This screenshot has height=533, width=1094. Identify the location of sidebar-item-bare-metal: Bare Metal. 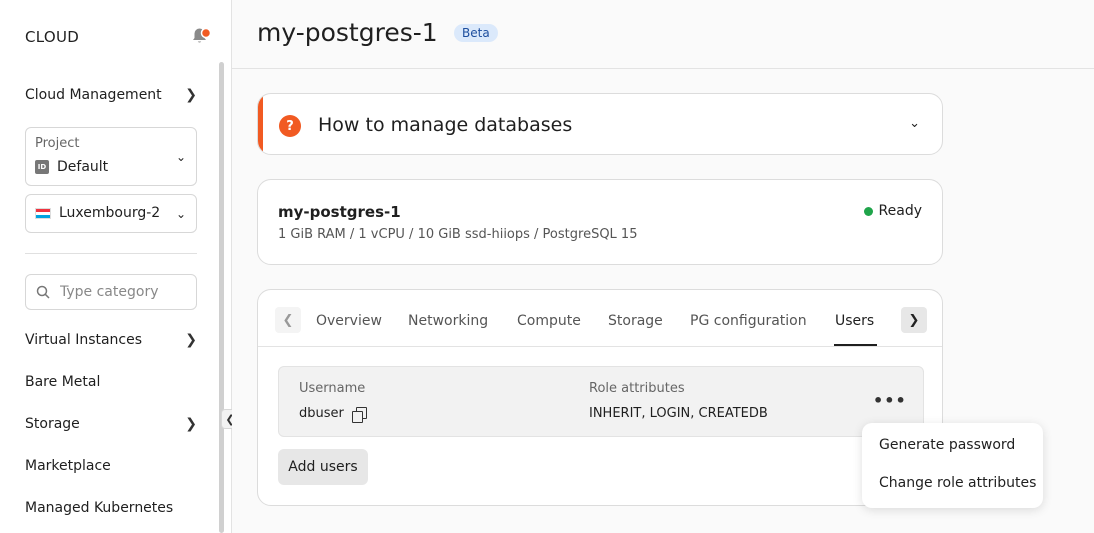
(111, 382).